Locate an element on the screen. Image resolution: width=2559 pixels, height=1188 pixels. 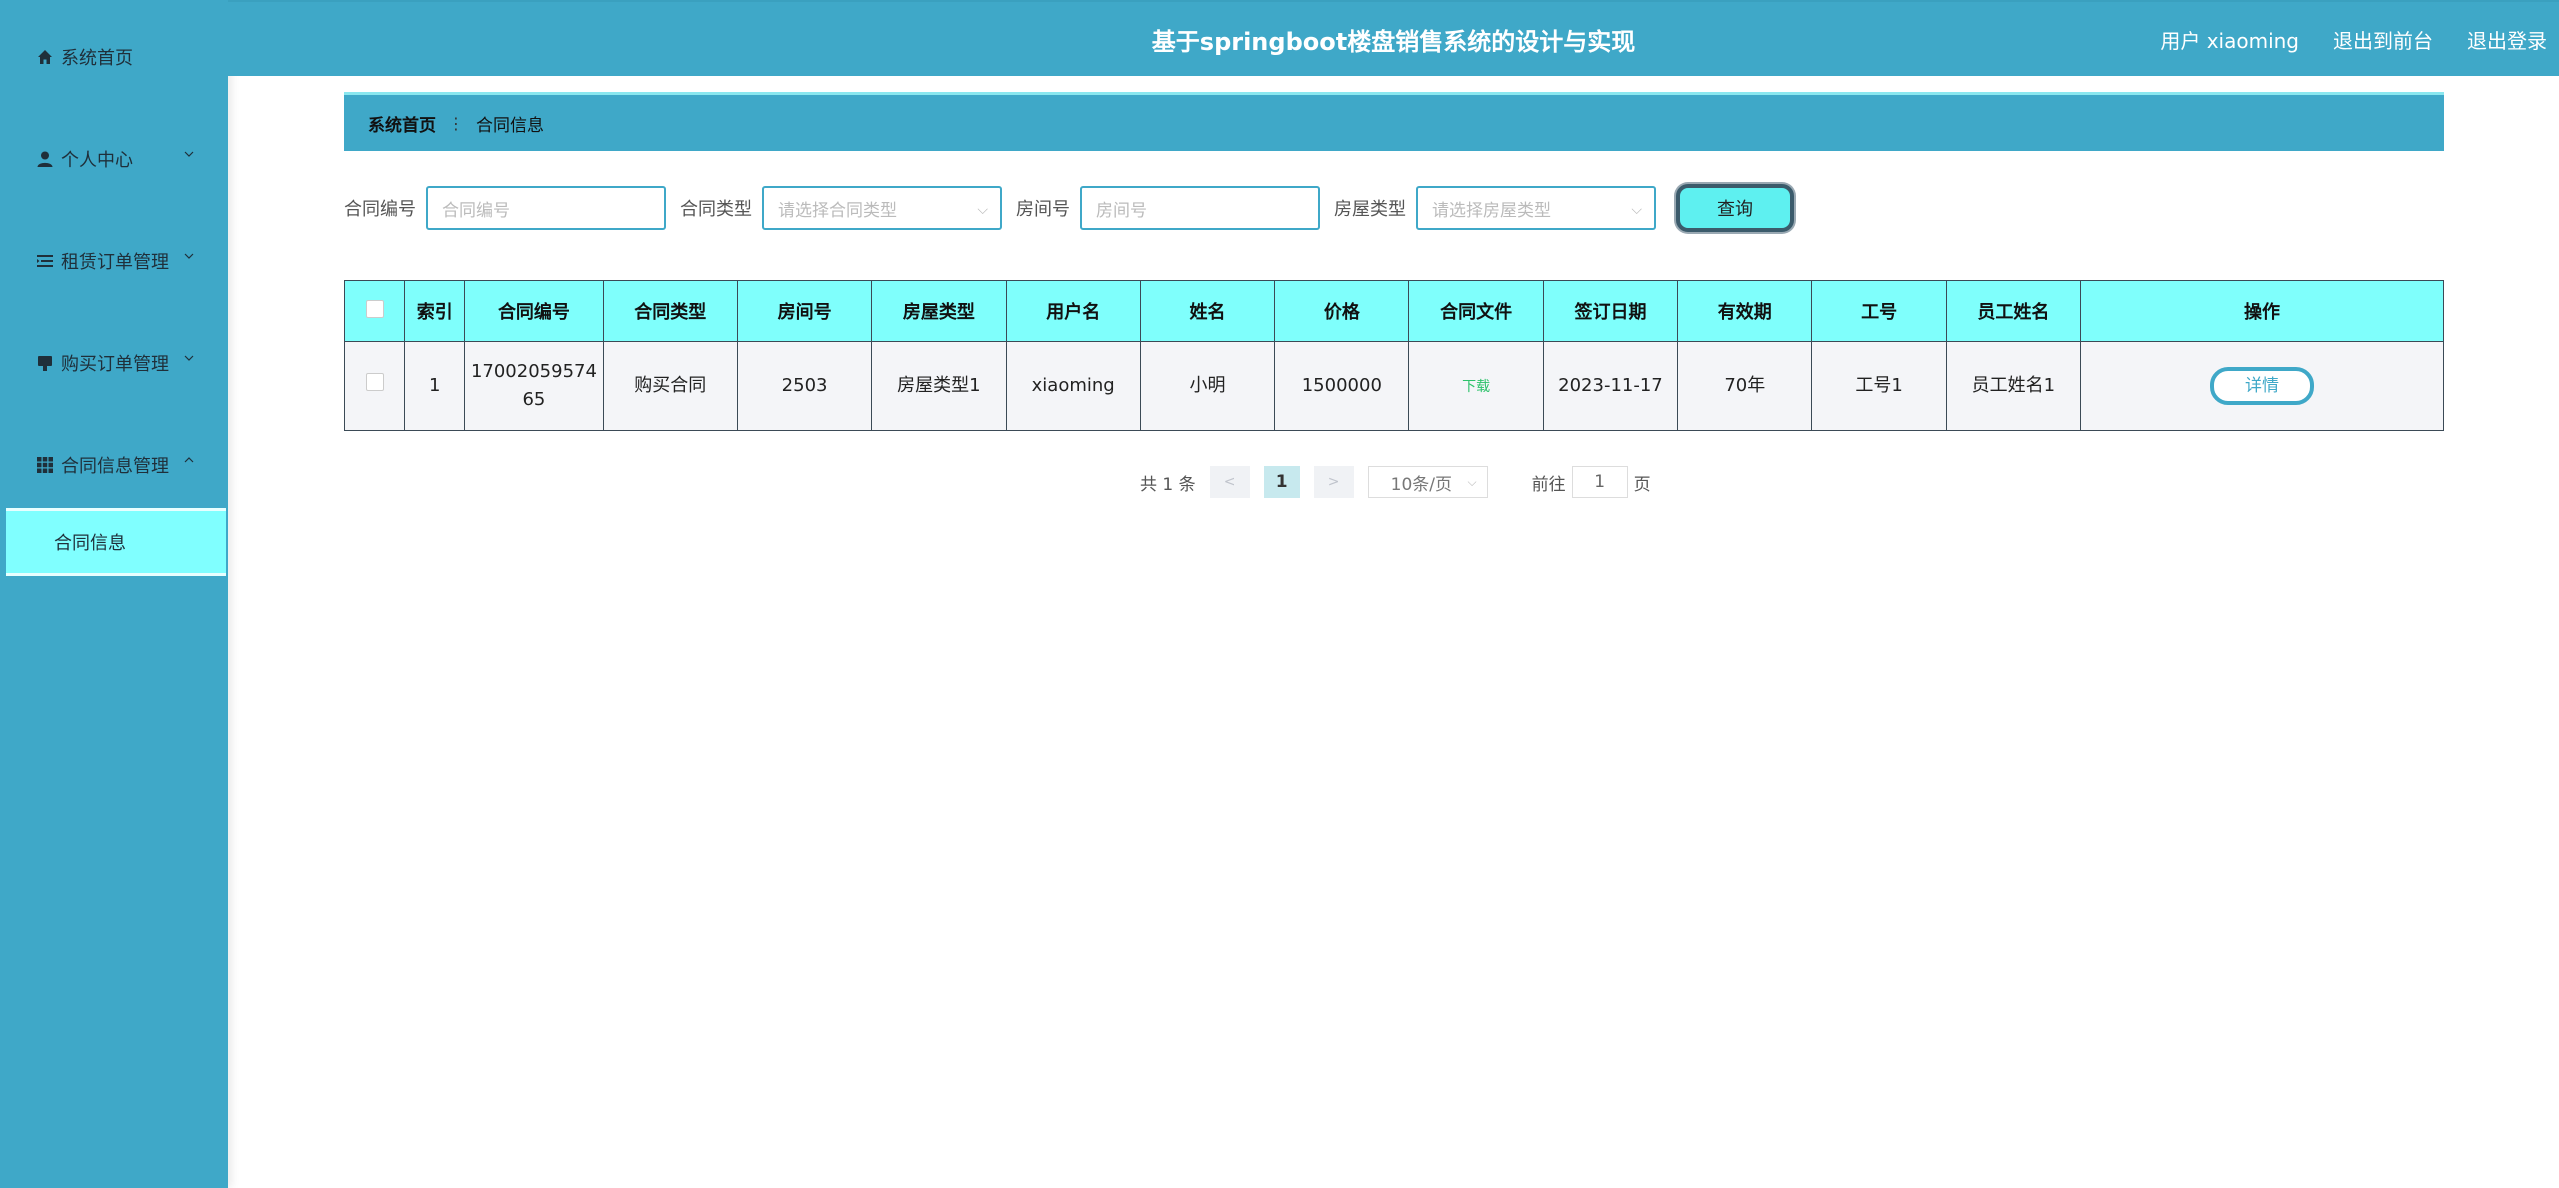
page-size-select: 10条/页 ⌵ is located at coordinates (1427, 482).